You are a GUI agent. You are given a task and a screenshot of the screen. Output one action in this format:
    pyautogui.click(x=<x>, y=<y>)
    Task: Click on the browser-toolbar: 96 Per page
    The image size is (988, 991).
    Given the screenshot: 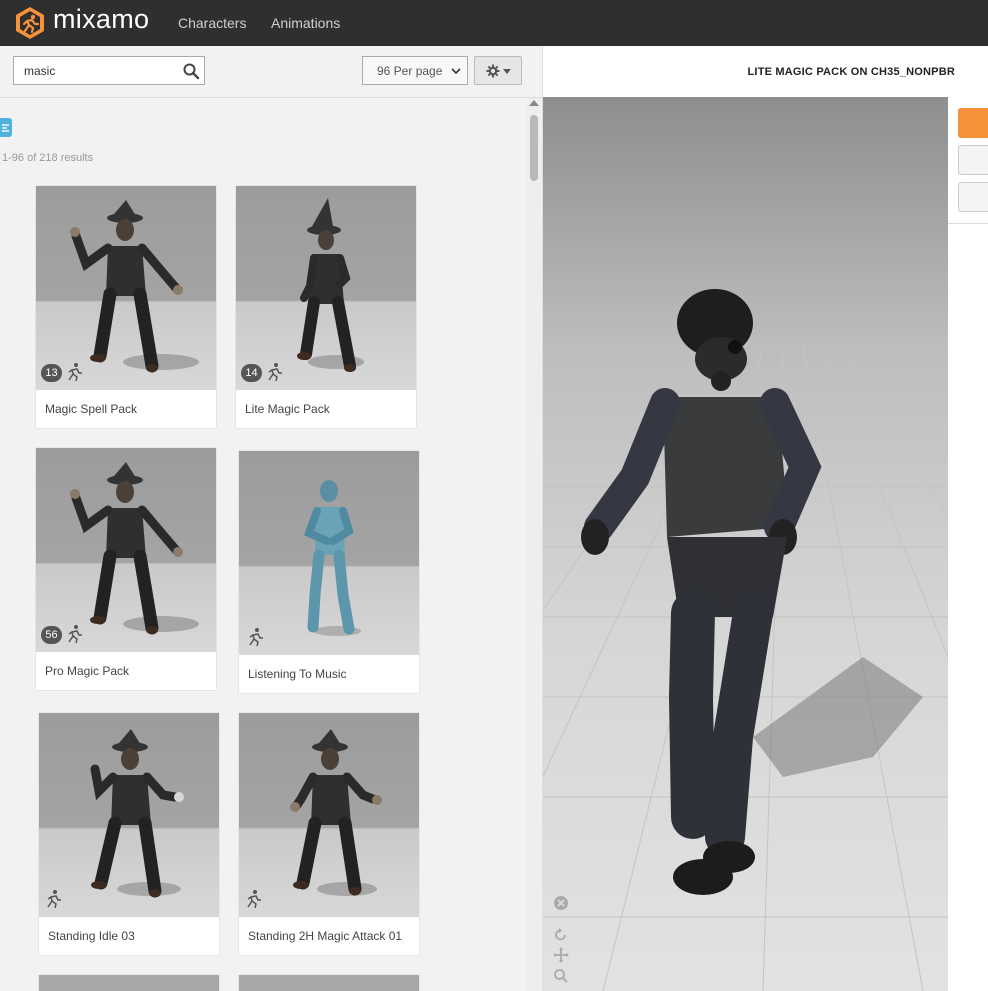 What is the action you would take?
    pyautogui.click(x=271, y=72)
    